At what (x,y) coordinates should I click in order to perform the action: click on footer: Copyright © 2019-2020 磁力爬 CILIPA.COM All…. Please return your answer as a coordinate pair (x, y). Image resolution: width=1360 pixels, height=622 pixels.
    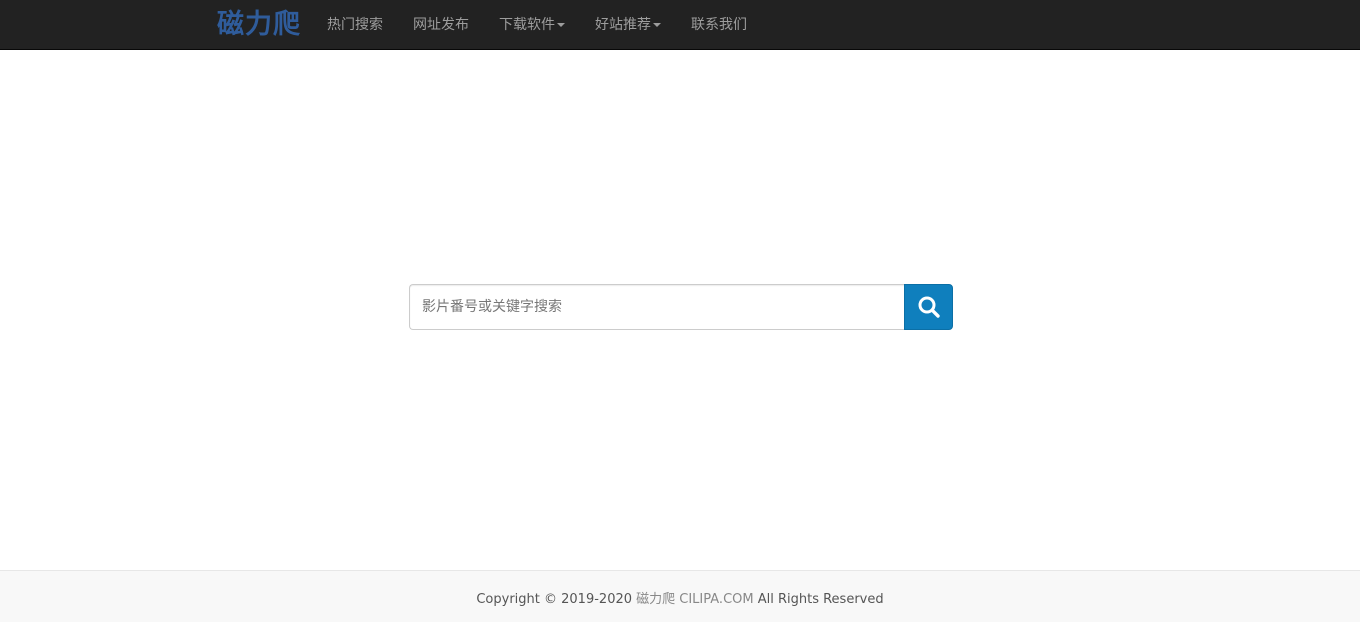
    Looking at the image, I should click on (680, 596).